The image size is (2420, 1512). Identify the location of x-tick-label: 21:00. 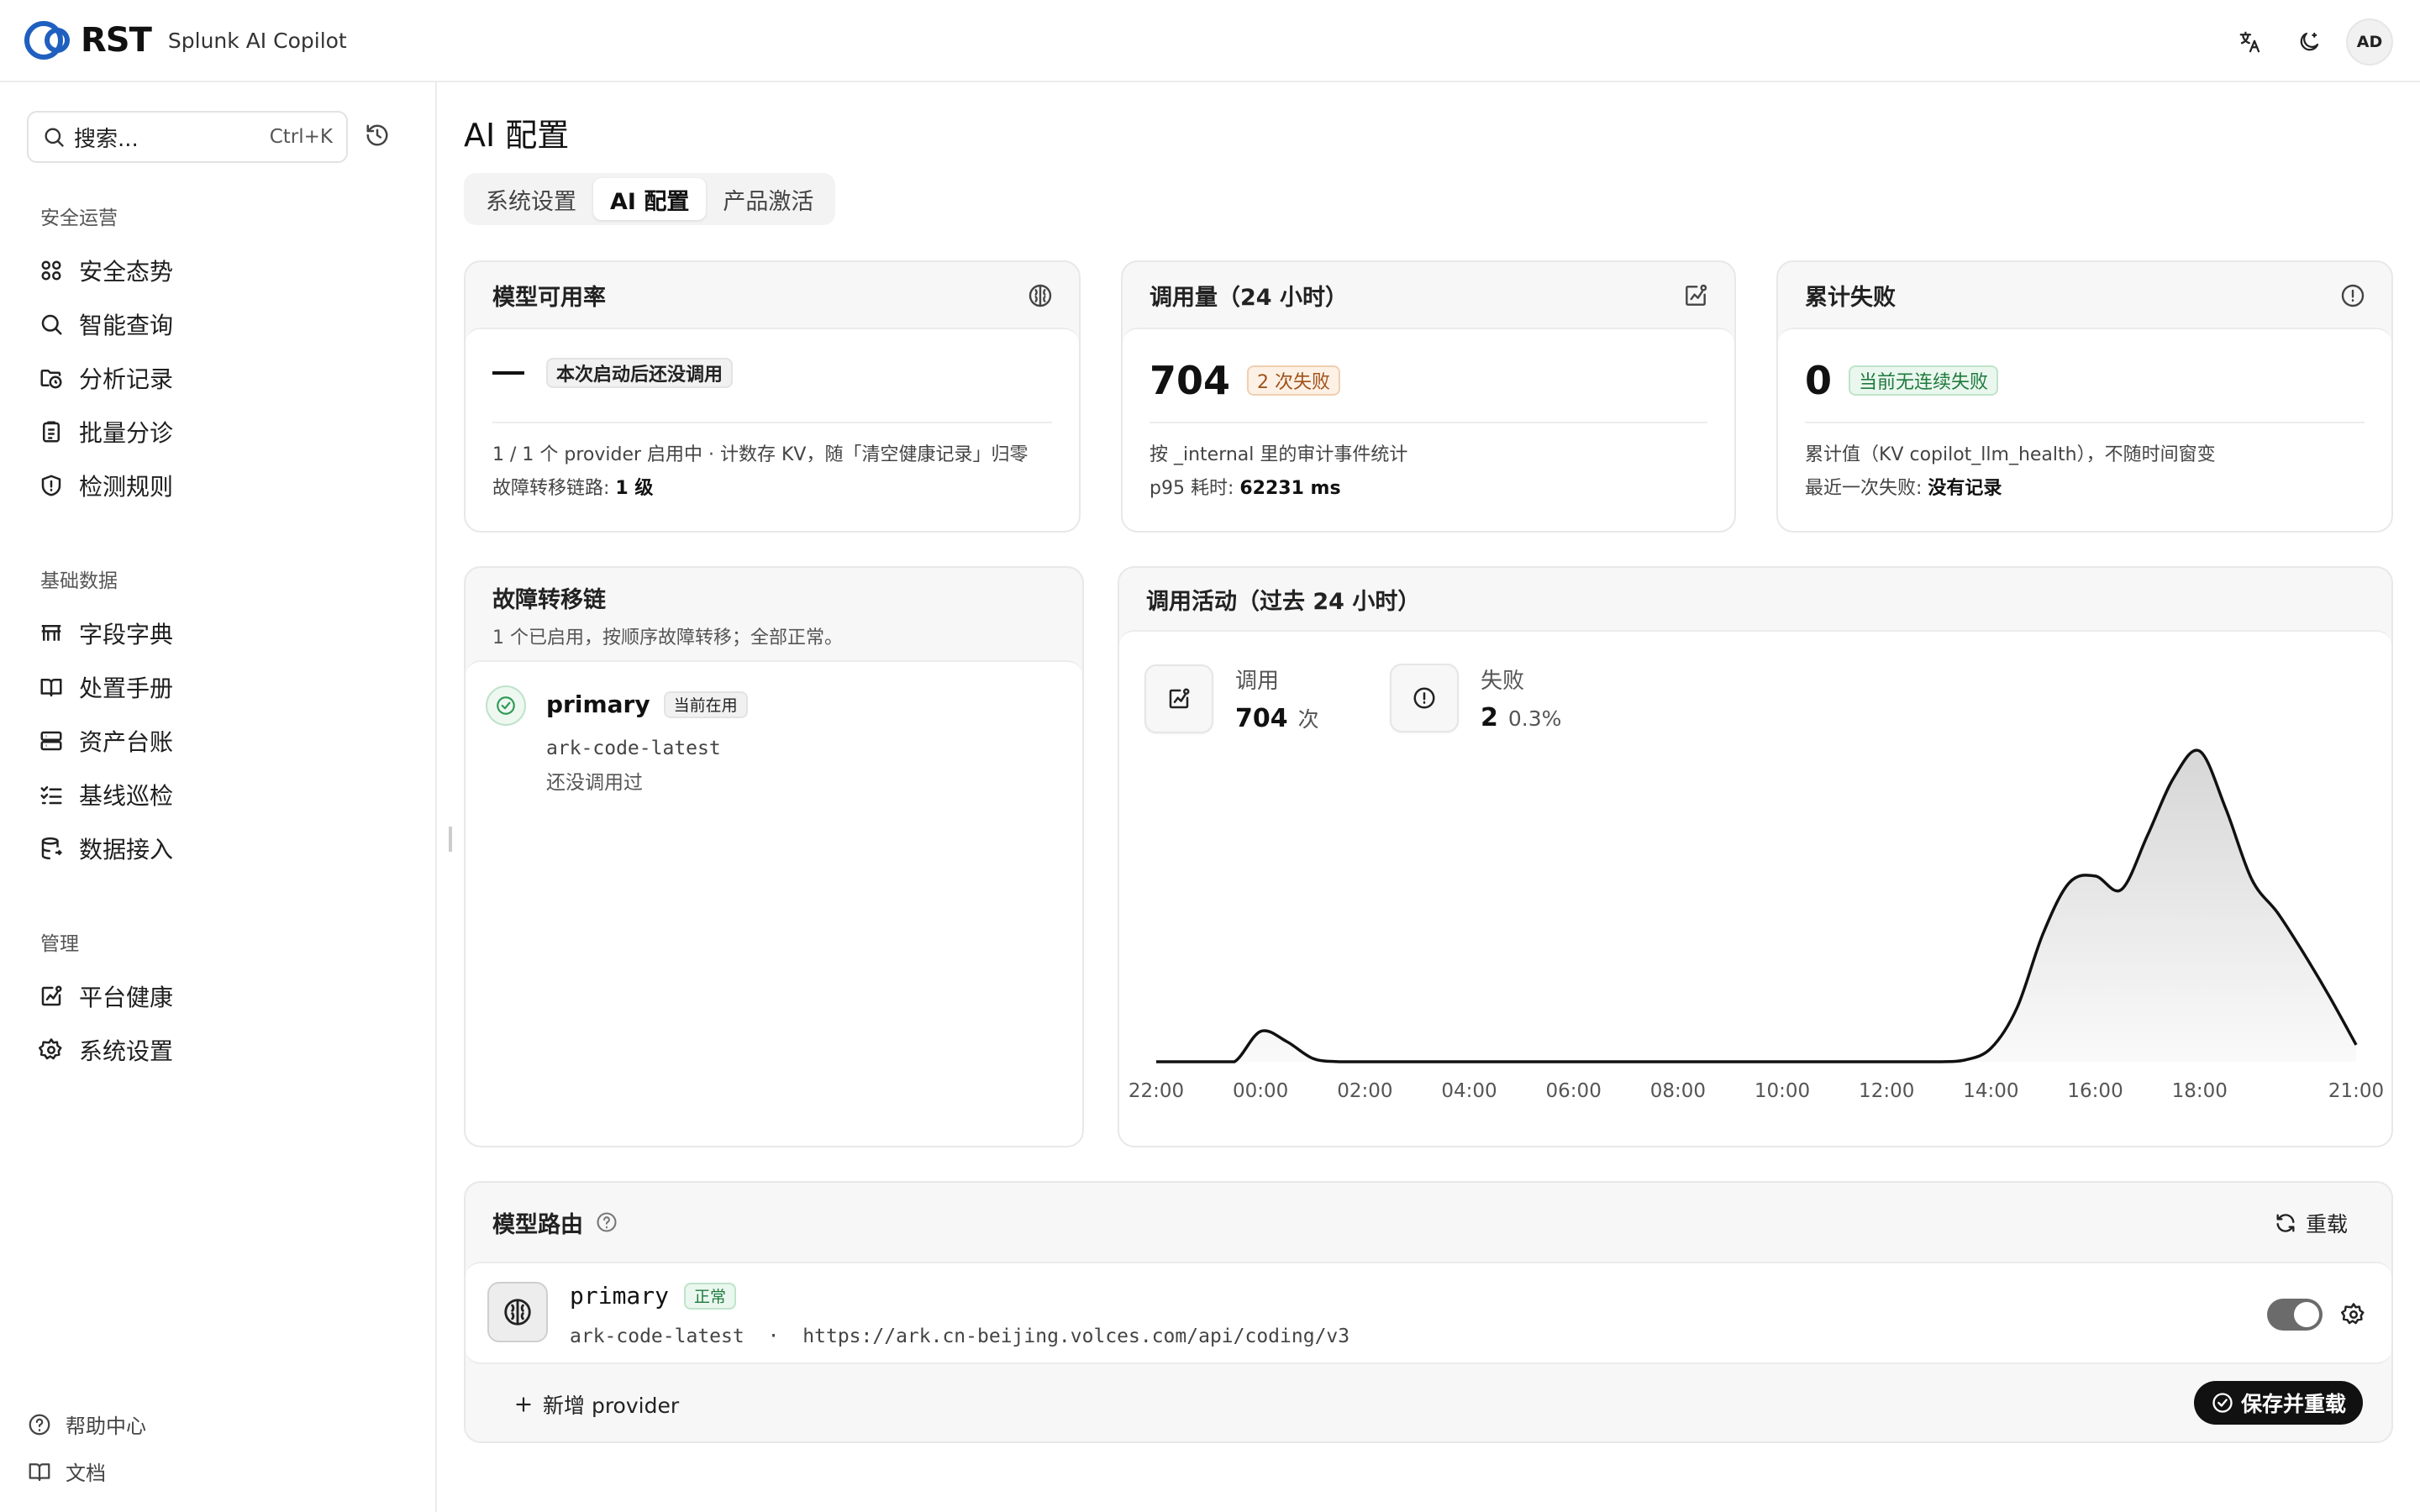
(2356, 1091).